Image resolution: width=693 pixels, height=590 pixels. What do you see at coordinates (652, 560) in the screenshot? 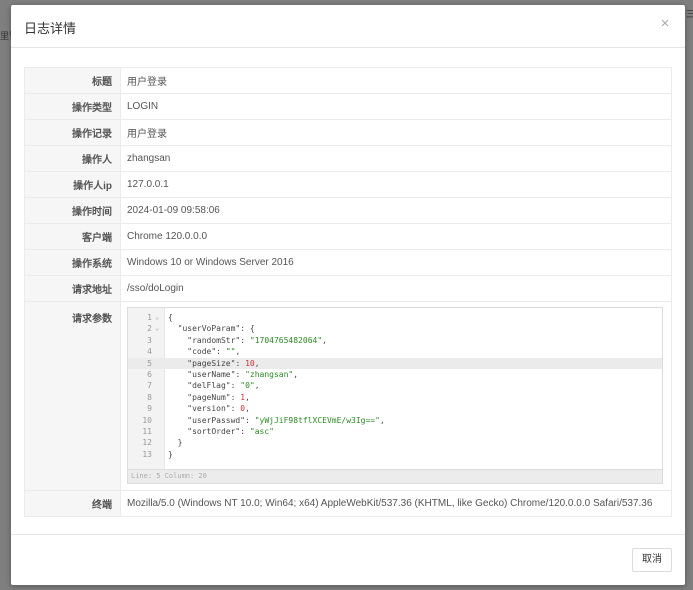
I see `cancel-button: 取消` at bounding box center [652, 560].